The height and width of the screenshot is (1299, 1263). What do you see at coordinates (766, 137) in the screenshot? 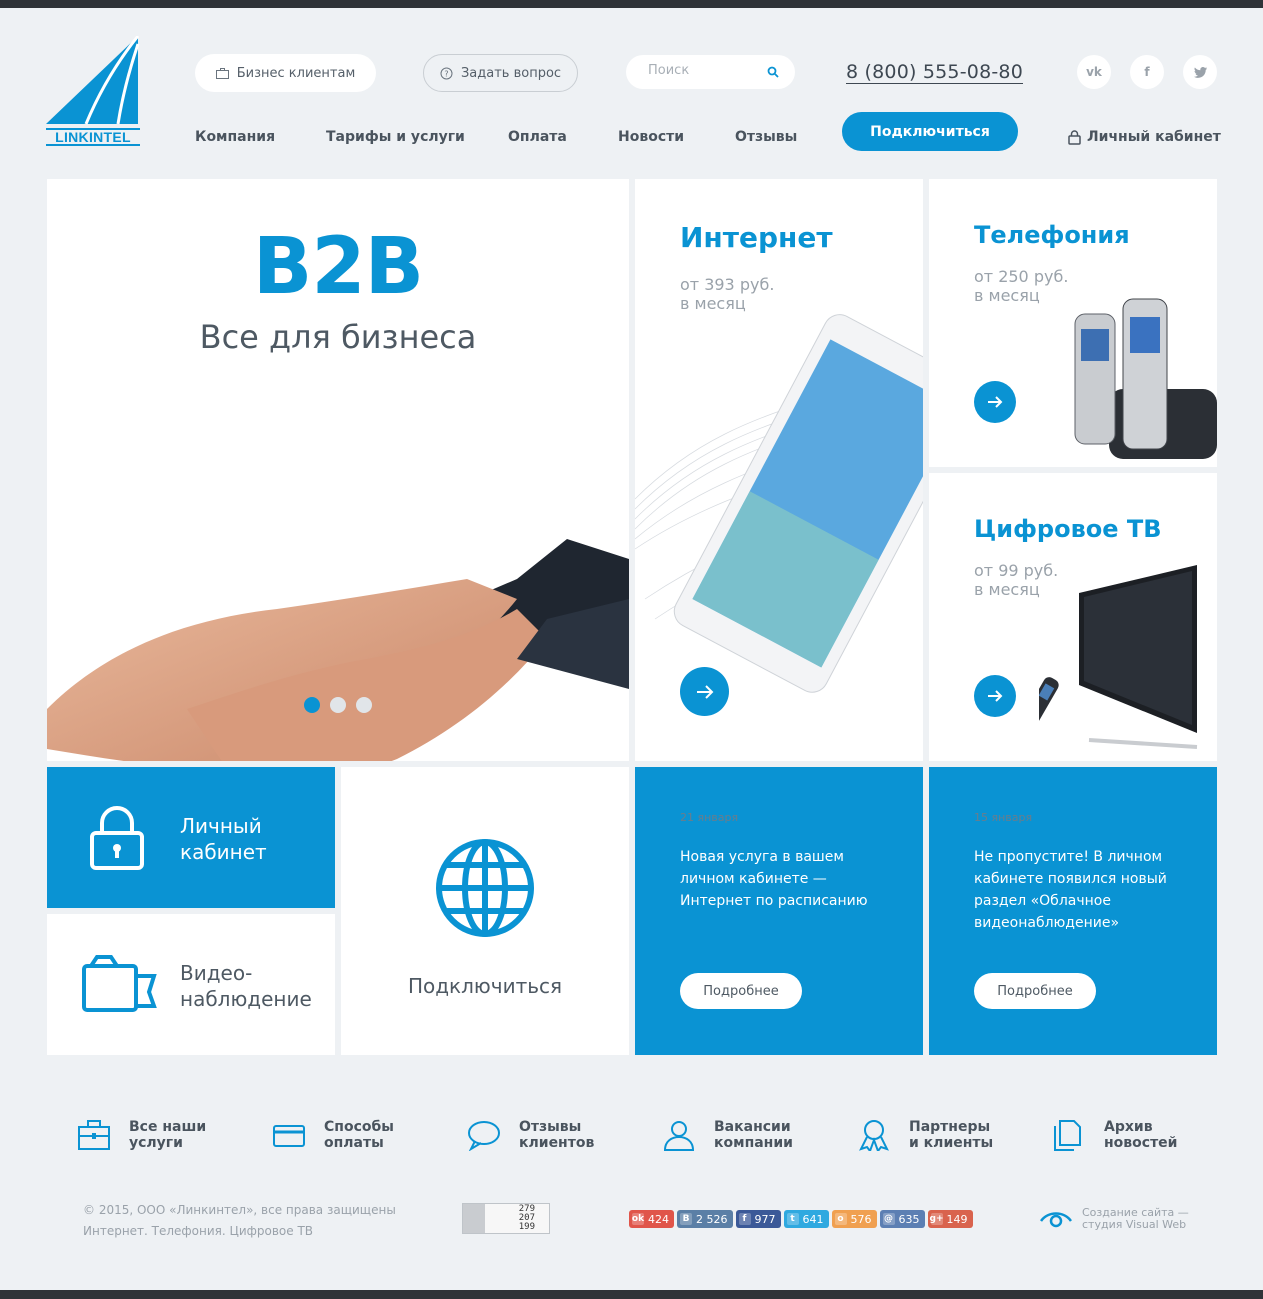
I see `nav-reviews: Отзывы` at bounding box center [766, 137].